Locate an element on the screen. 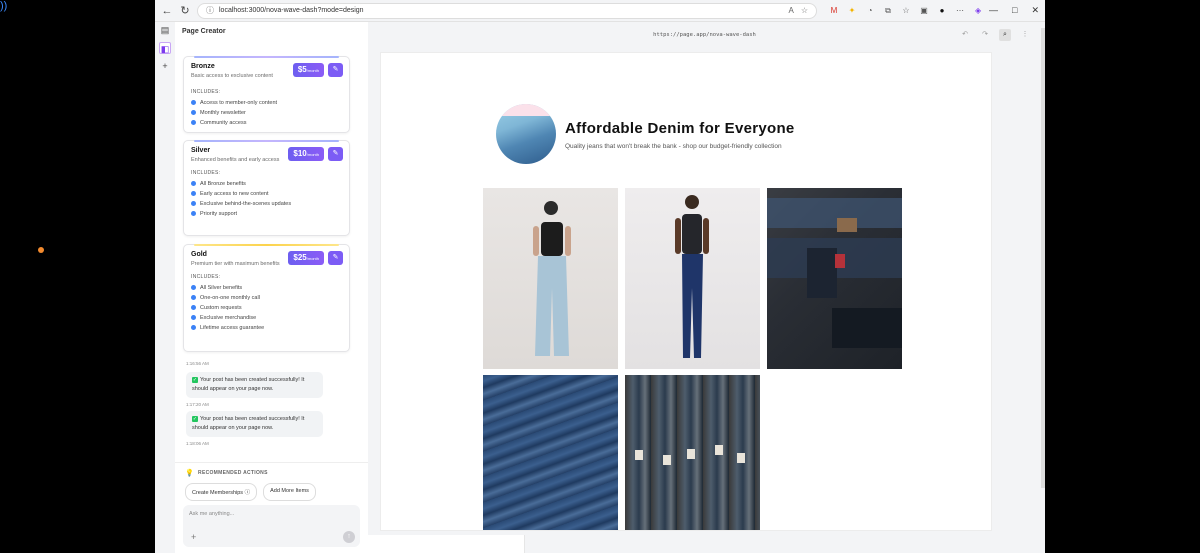  sidebar-rail: ▤ ◧ + is located at coordinates (165, 287).